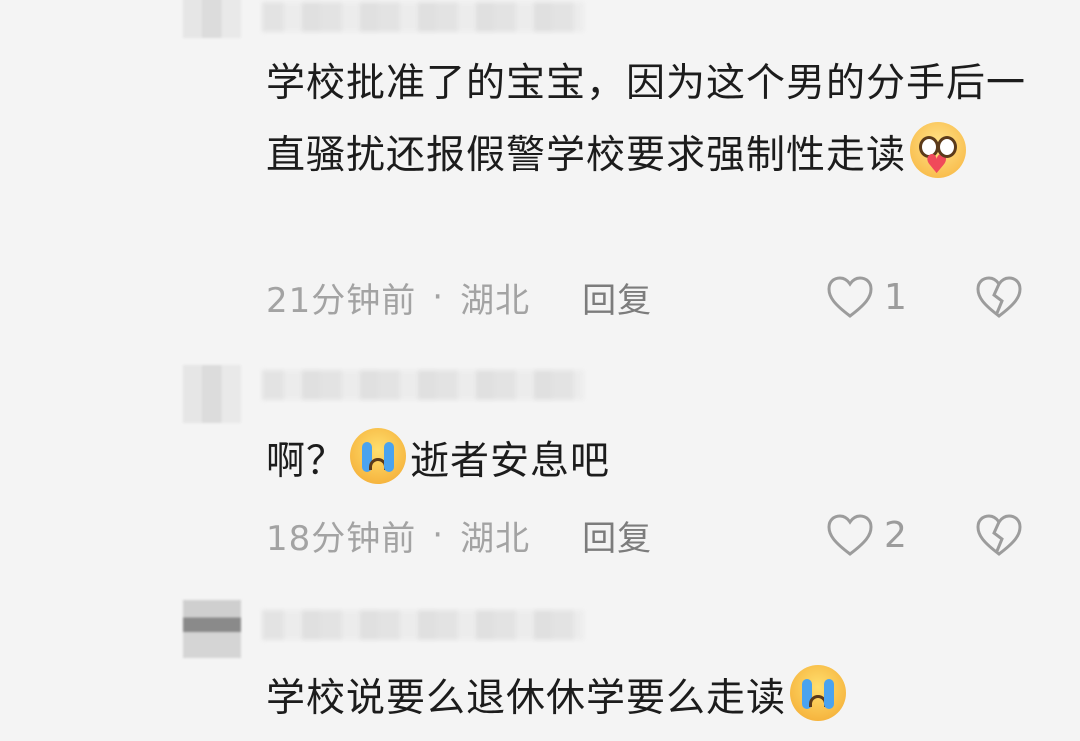 The height and width of the screenshot is (741, 1080). Describe the element at coordinates (895, 535) in the screenshot. I see `like-count: 2` at that location.